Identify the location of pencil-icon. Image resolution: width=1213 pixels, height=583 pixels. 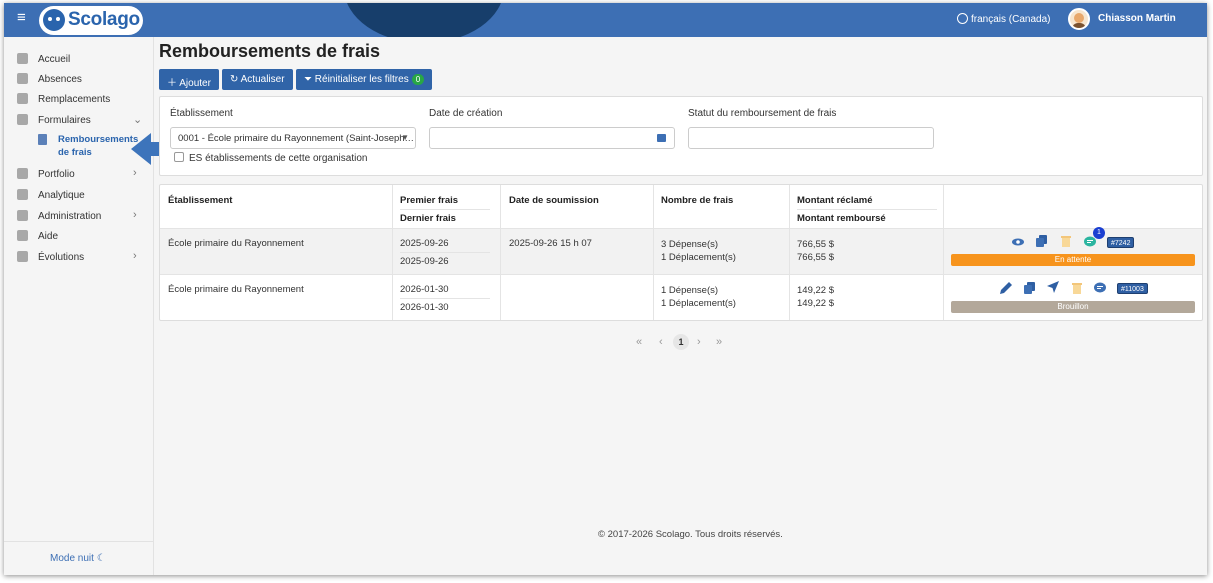
(1006, 288).